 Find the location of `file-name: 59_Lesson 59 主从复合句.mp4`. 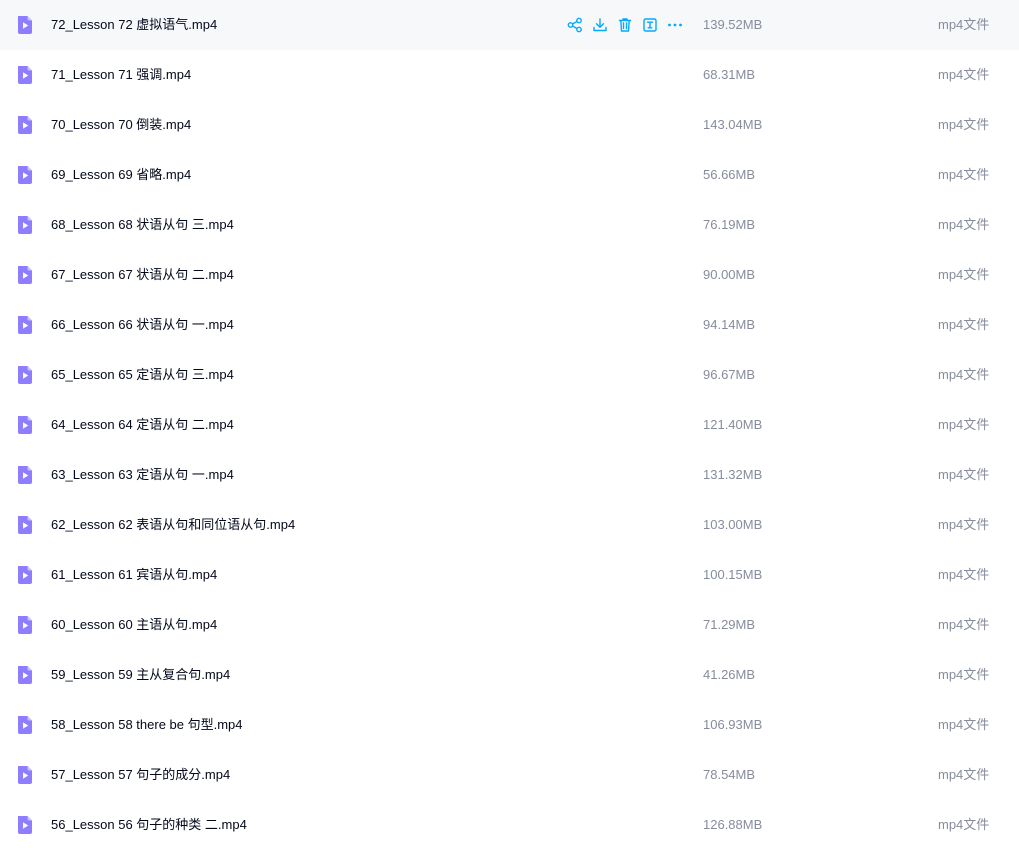

file-name: 59_Lesson 59 主从复合句.mp4 is located at coordinates (140, 675).